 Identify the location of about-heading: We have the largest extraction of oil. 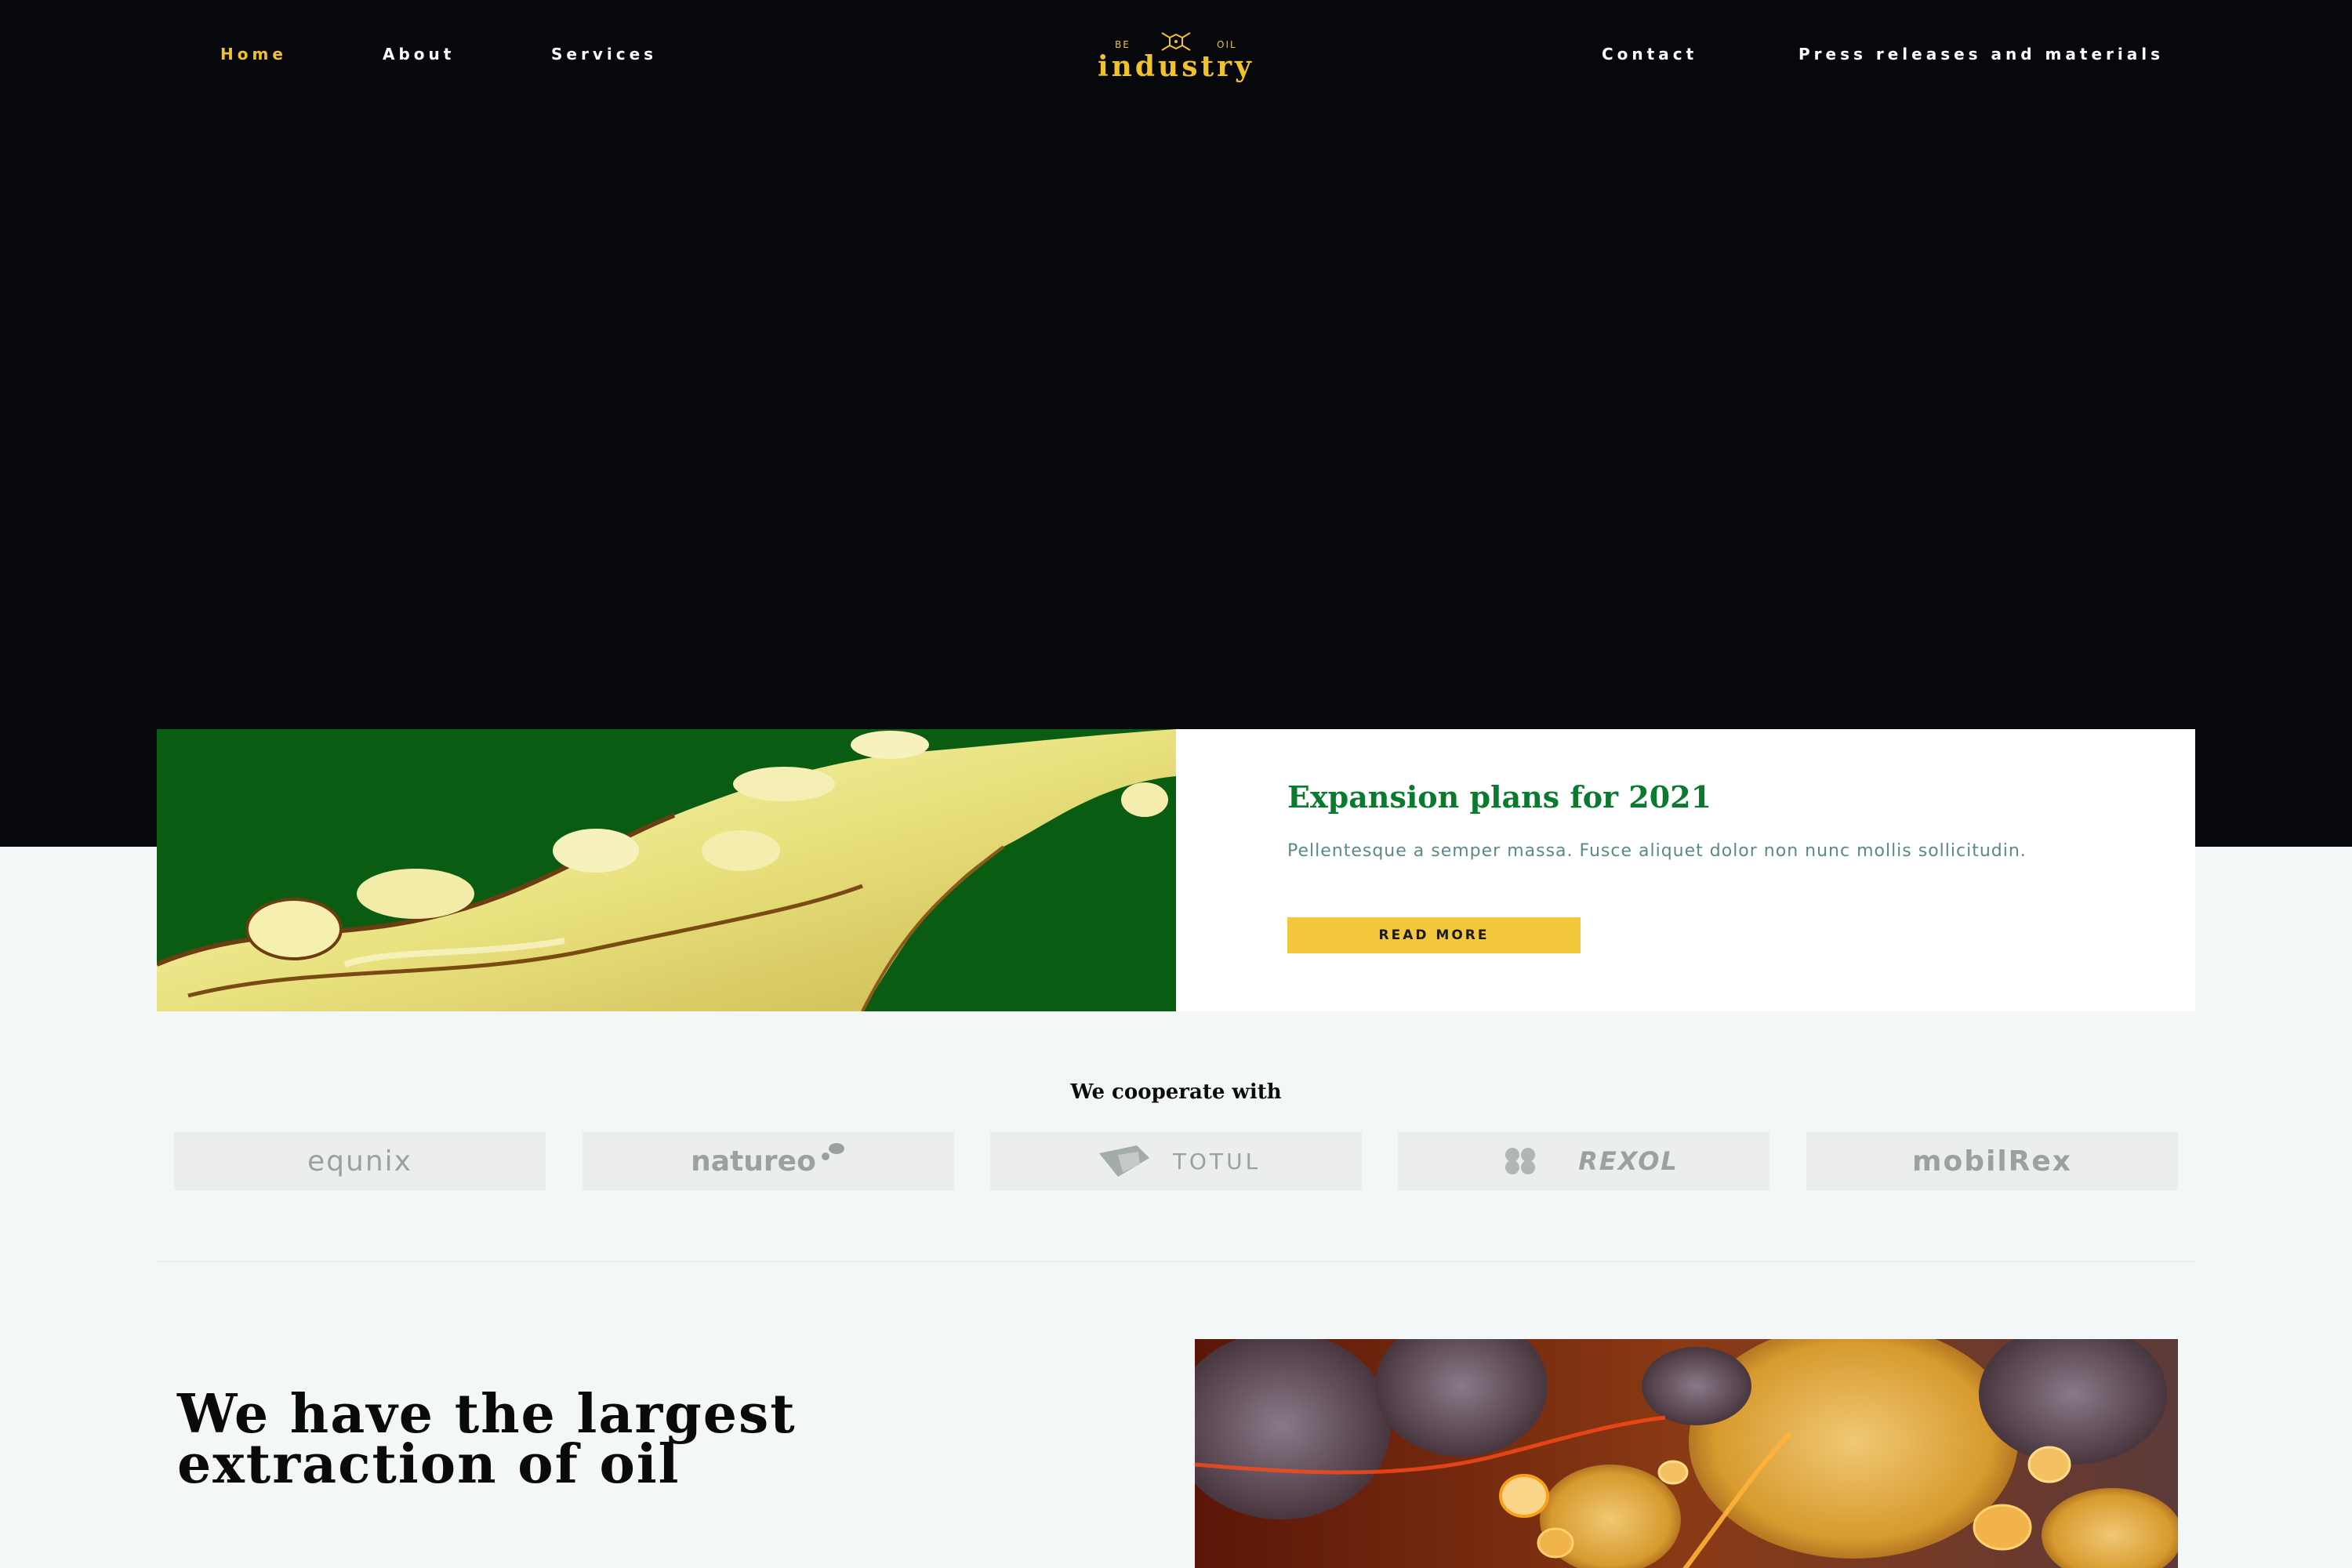
(487, 1439).